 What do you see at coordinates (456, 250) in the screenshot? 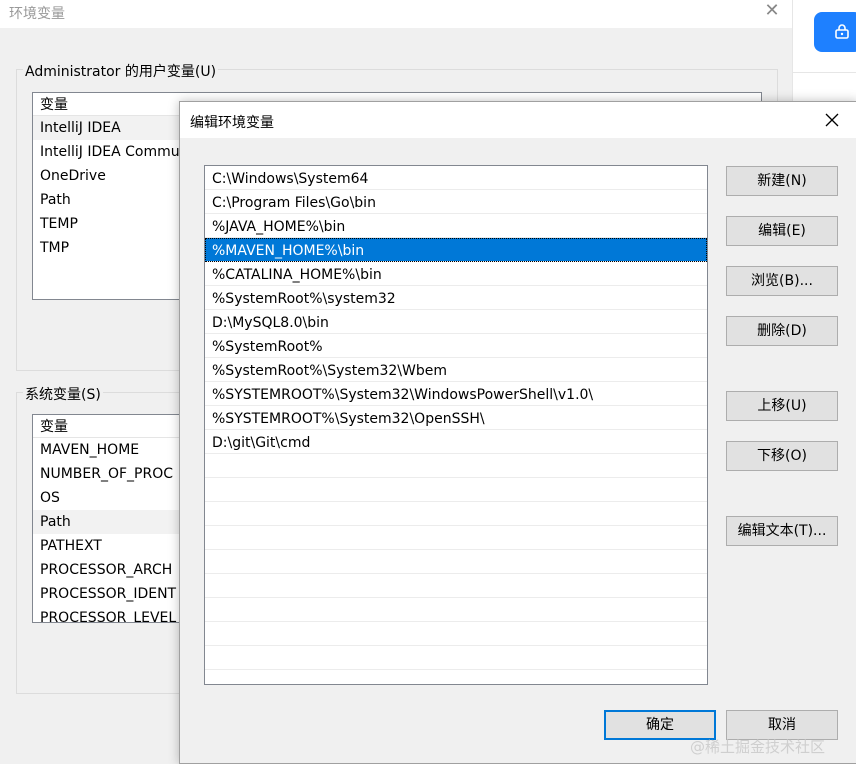
I see `path-entry-row: %MAVEN_HOME%\bin` at bounding box center [456, 250].